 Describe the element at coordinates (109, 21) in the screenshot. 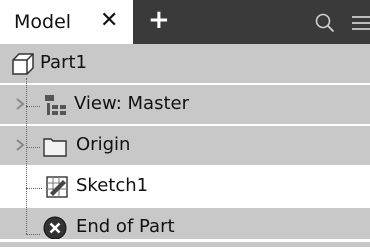

I see `close-icon: ✕` at that location.